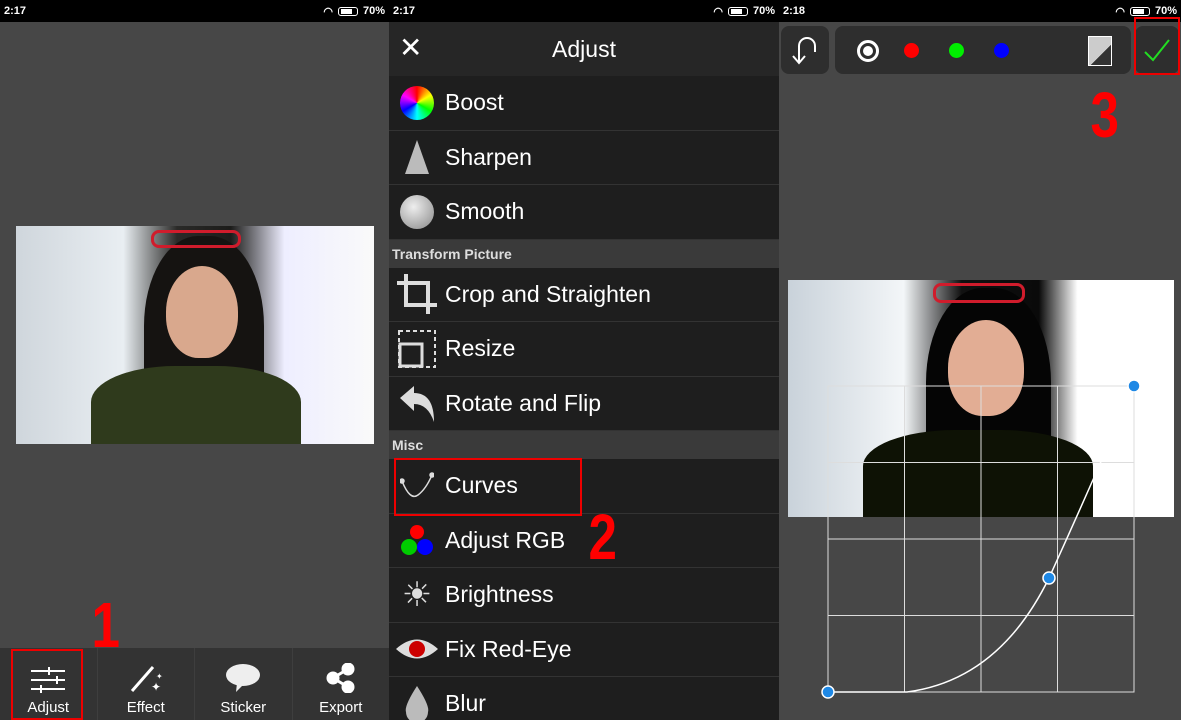 This screenshot has height=720, width=1181. Describe the element at coordinates (548, 293) in the screenshot. I see `item-label: Crop and Straighten` at that location.